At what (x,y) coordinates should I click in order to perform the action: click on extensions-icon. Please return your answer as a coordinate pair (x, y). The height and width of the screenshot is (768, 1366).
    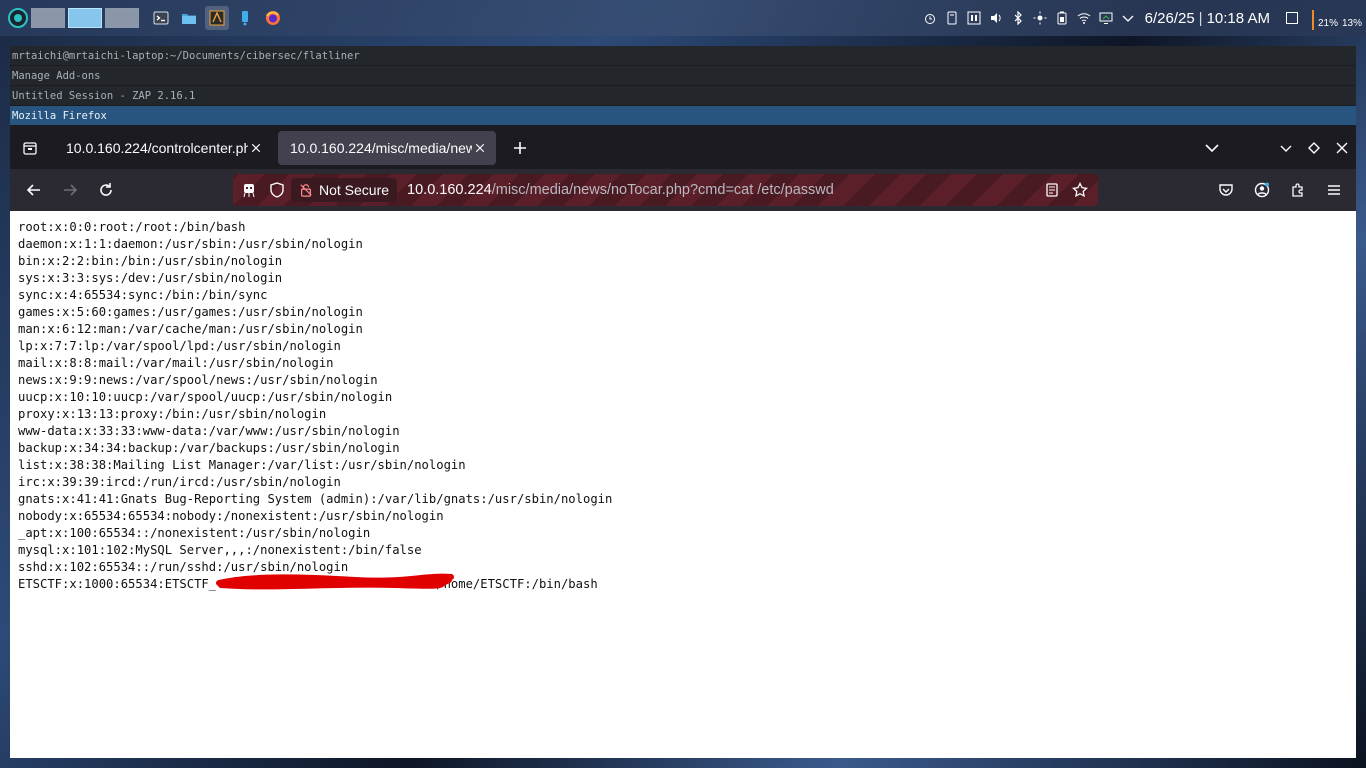
    Looking at the image, I should click on (1298, 190).